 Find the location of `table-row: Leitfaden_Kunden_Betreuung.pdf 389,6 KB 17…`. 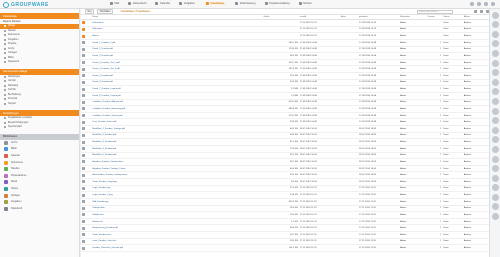

table-row: Leitfaden_Kunden_Betreuung.pdf 389,6 KB 17… is located at coordinates (285, 109).